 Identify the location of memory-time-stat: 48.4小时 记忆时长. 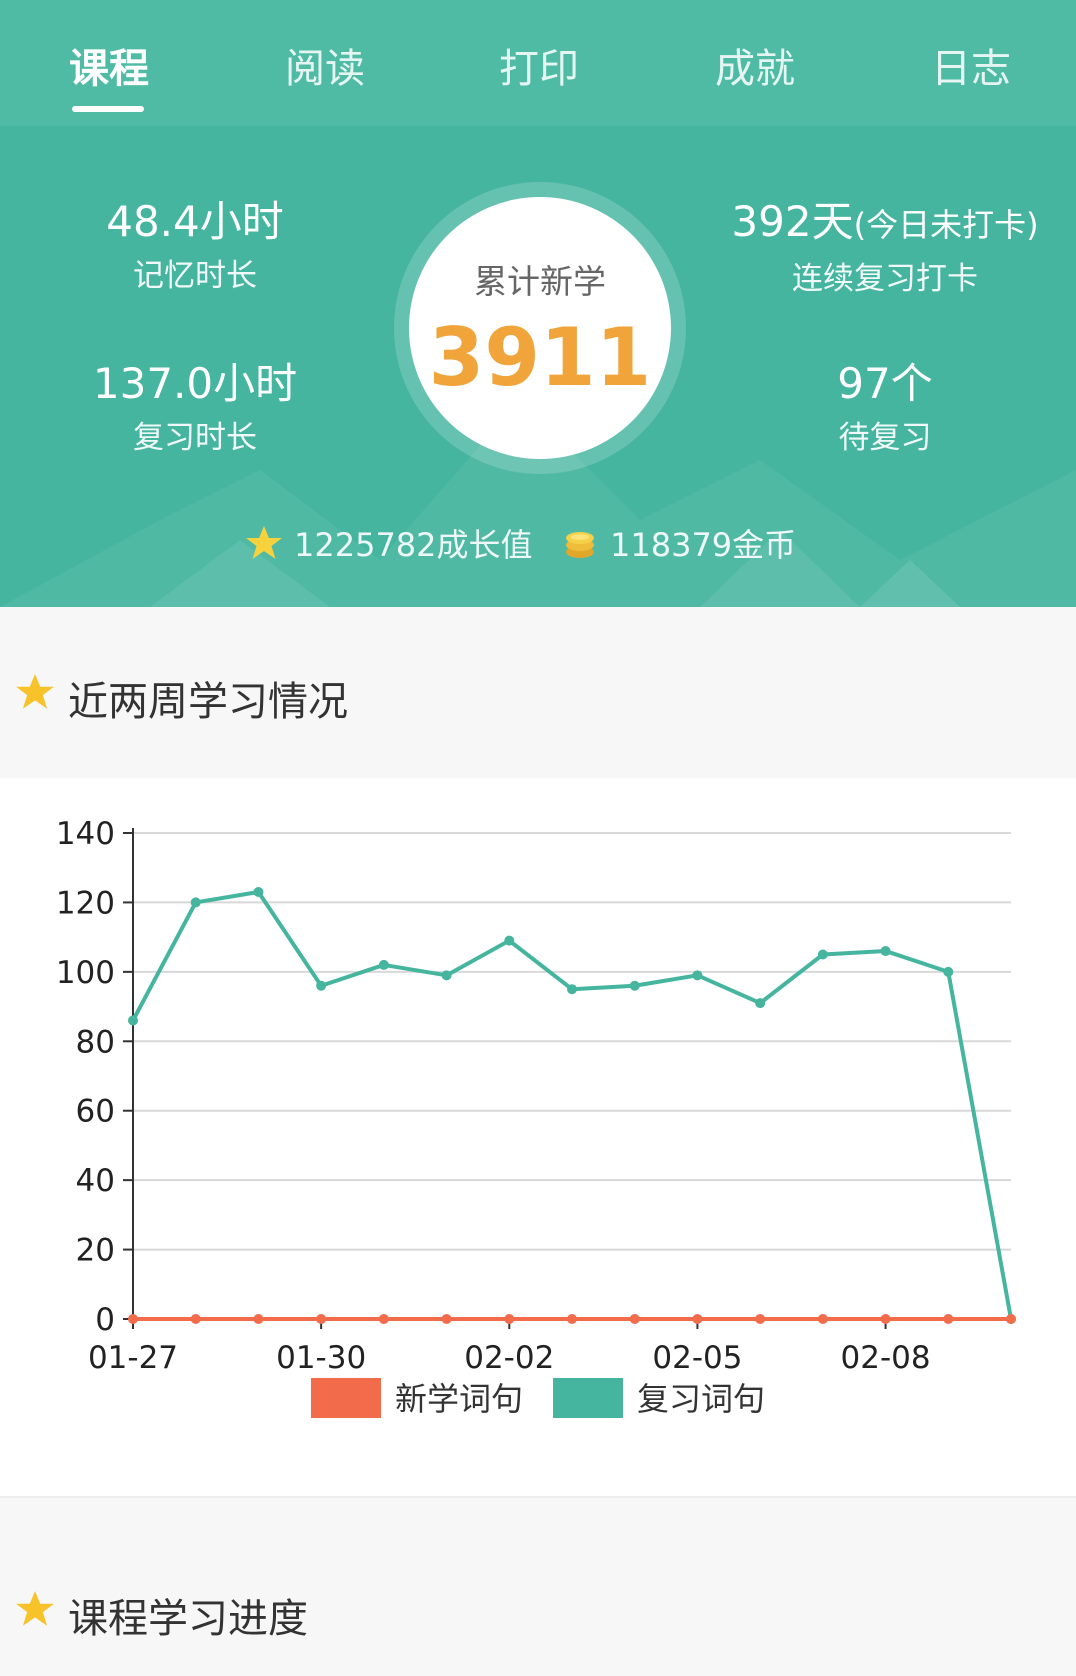
(195, 247).